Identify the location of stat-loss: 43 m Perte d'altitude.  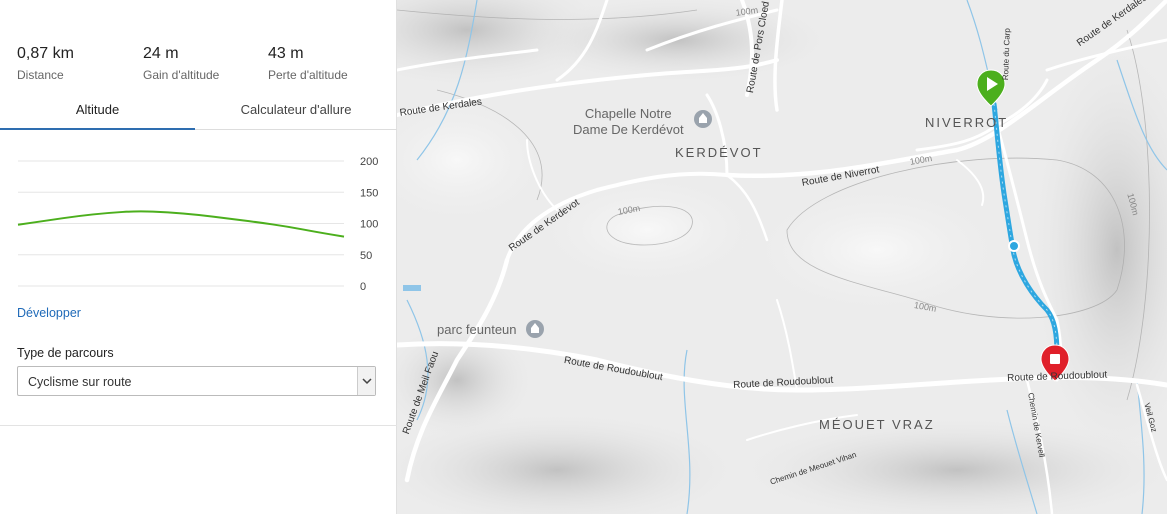
(308, 63).